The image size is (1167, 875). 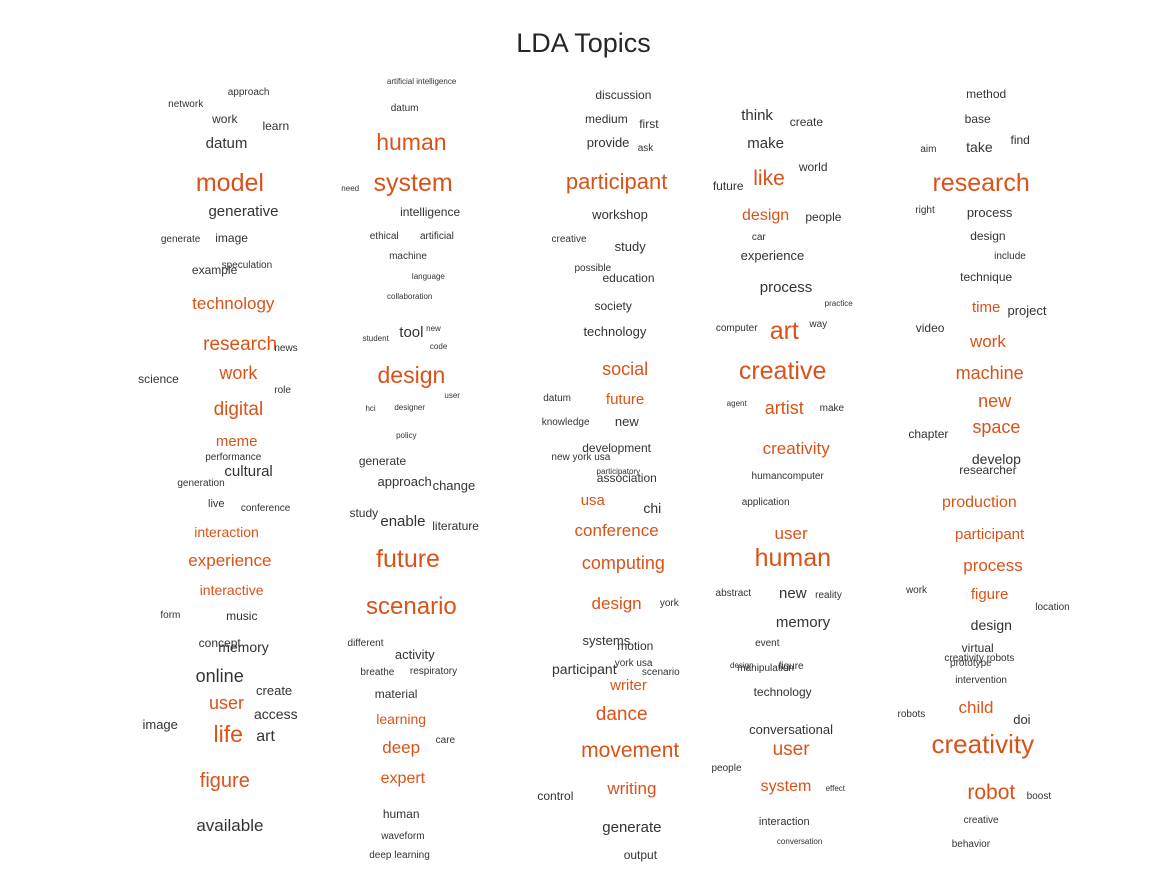 I want to click on topic-2-word: system, so click(x=413, y=182).